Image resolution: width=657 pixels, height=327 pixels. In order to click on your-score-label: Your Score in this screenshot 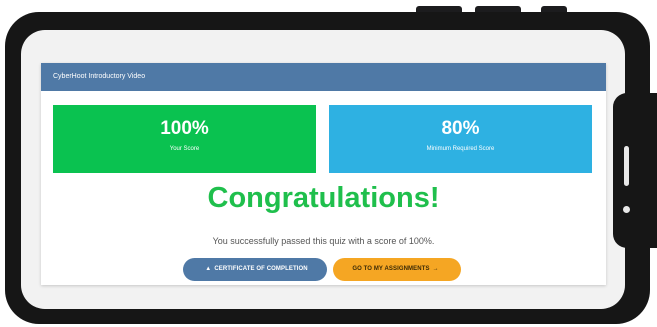, I will do `click(184, 149)`.